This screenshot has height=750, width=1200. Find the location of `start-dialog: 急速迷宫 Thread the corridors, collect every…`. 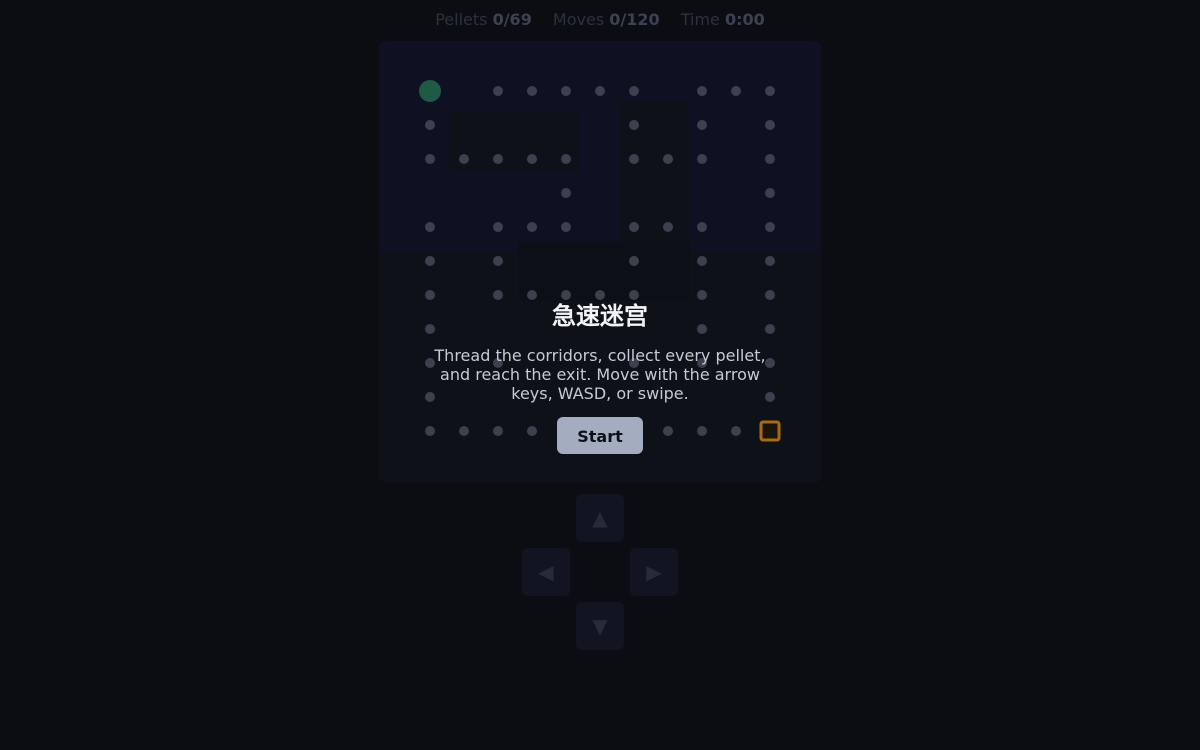

start-dialog: 急速迷宫 Thread the corridors, collect every… is located at coordinates (600, 376).